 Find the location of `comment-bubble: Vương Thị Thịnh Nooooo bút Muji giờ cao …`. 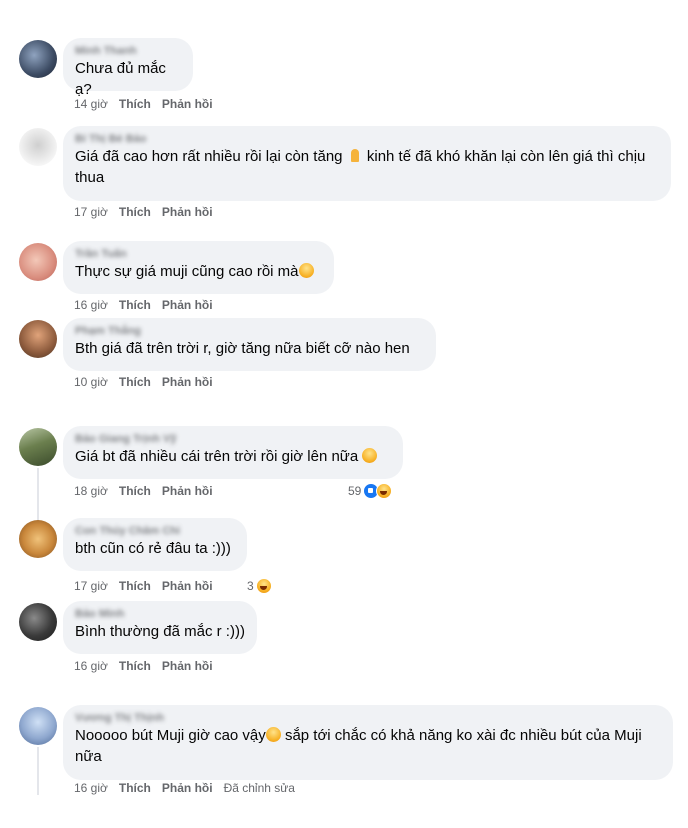

comment-bubble: Vương Thị Thịnh Nooooo bút Muji giờ cao … is located at coordinates (368, 742).